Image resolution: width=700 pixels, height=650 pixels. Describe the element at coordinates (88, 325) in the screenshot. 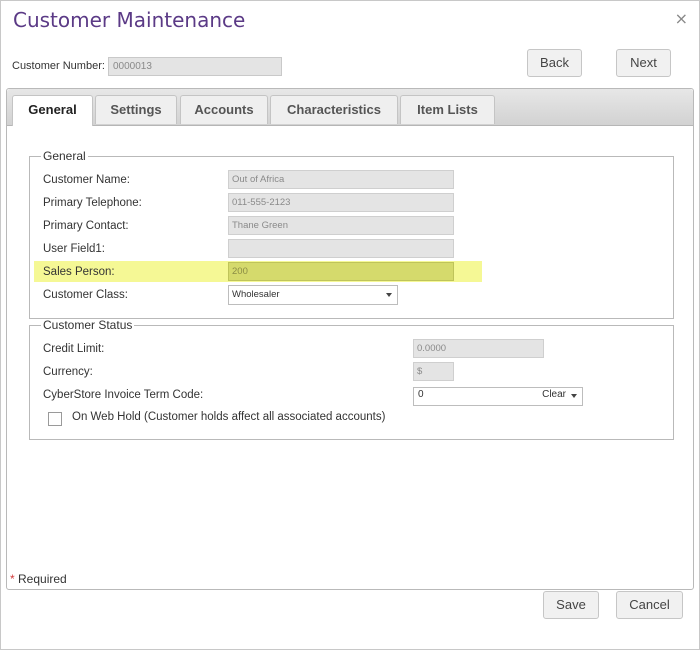

I see `customer-status-legend: Customer Status` at that location.